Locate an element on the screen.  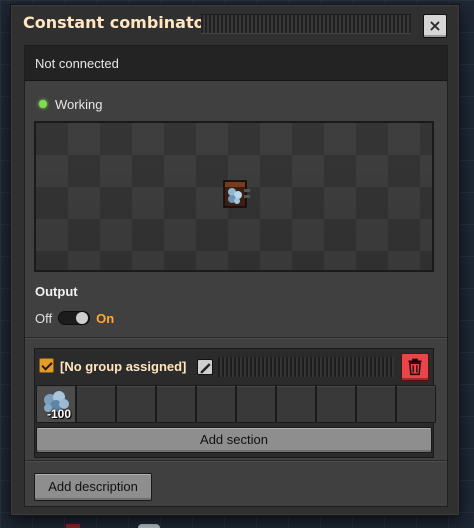
output-toggle-row: Off On is located at coordinates (74, 318).